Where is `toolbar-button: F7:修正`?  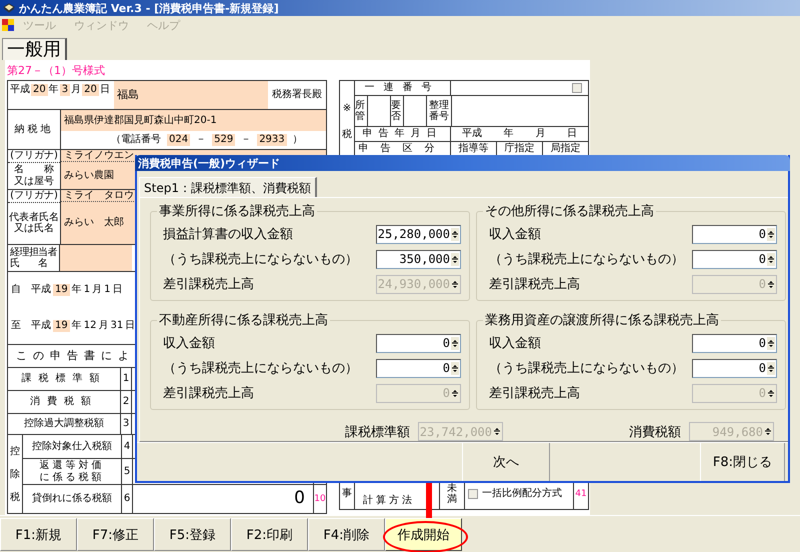
toolbar-button: F7:修正 is located at coordinates (115, 534).